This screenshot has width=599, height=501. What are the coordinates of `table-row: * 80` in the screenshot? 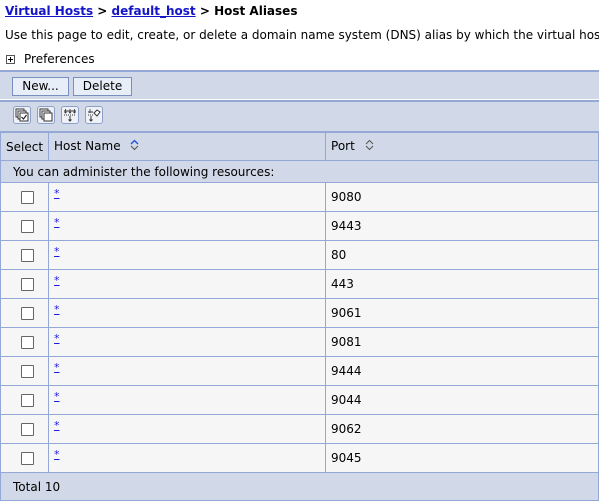 It's located at (299, 255).